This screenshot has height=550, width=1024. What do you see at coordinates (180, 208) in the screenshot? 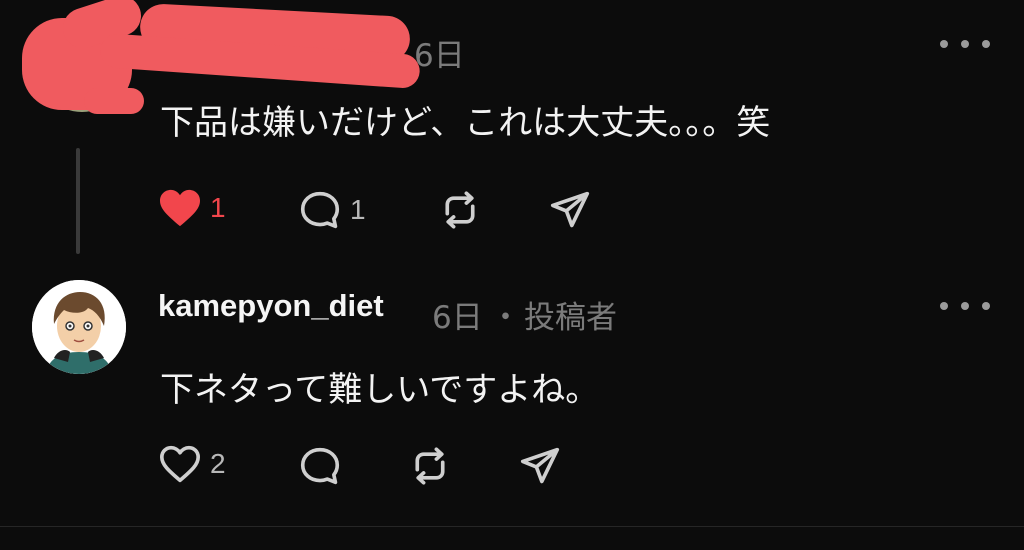
I see `heart-filled-icon` at bounding box center [180, 208].